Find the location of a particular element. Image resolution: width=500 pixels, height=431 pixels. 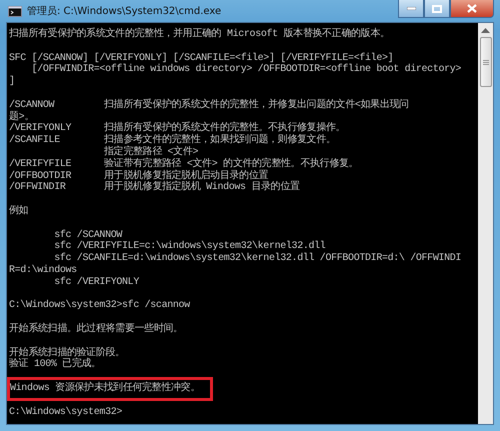

close-button is located at coordinates (472, 9).